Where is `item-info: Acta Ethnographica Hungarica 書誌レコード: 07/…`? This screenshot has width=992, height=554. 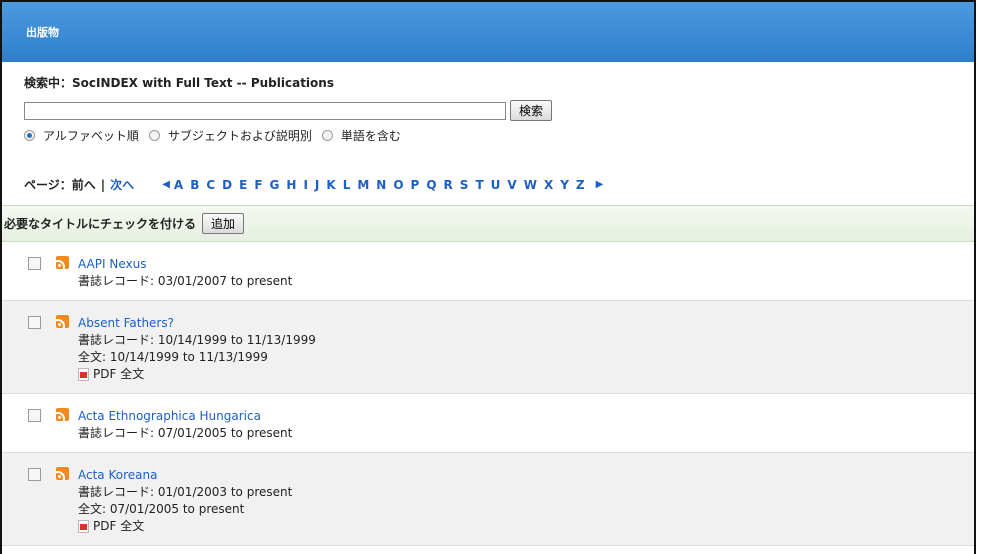 item-info: Acta Ethnographica Hungarica 書誌レコード: 07/… is located at coordinates (185, 425).